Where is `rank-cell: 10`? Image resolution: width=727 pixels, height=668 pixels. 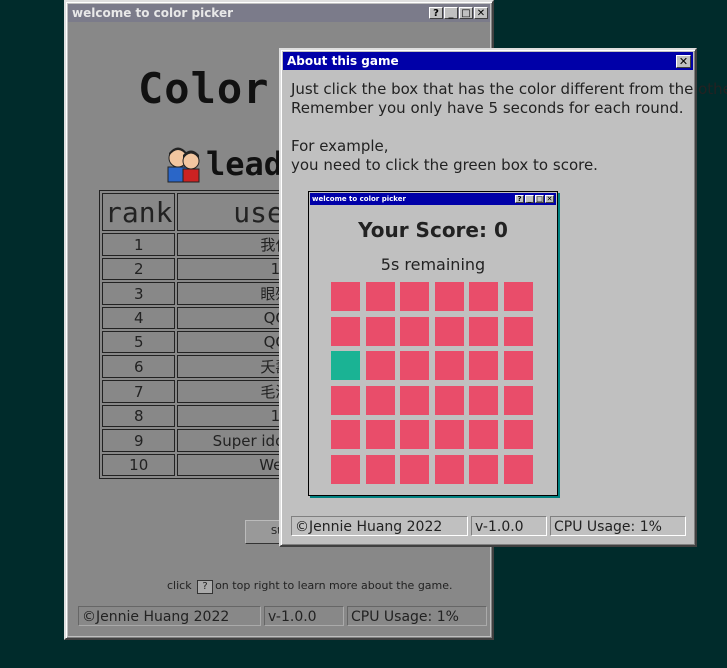
rank-cell: 10 is located at coordinates (139, 465).